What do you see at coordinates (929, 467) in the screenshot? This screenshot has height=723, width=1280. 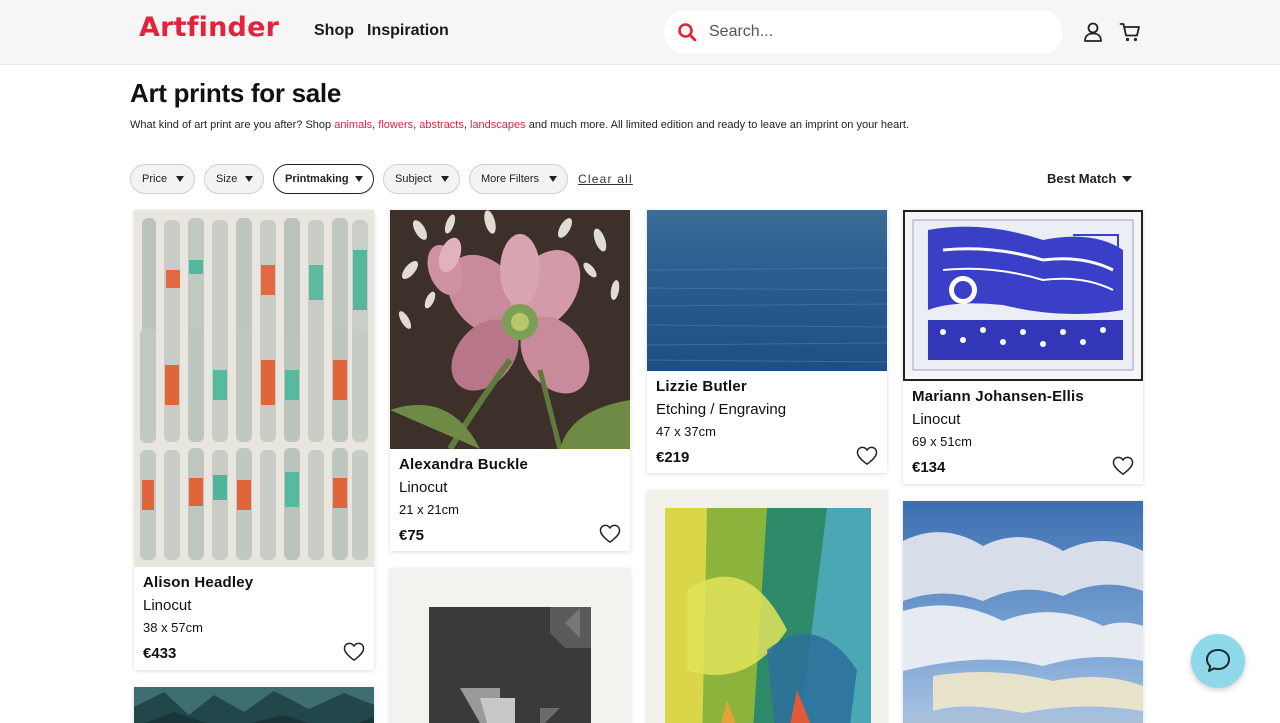 I see `artwork-price: €134` at bounding box center [929, 467].